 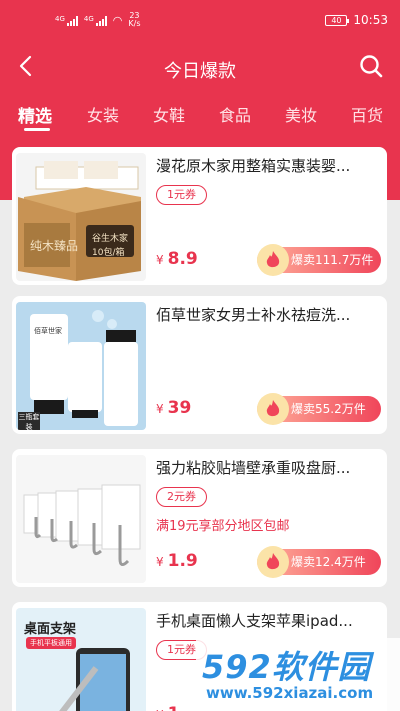 What do you see at coordinates (200, 19) in the screenshot?
I see `status-bar: 4G 4G ◠ 23 K/s 40 10:53` at bounding box center [200, 19].